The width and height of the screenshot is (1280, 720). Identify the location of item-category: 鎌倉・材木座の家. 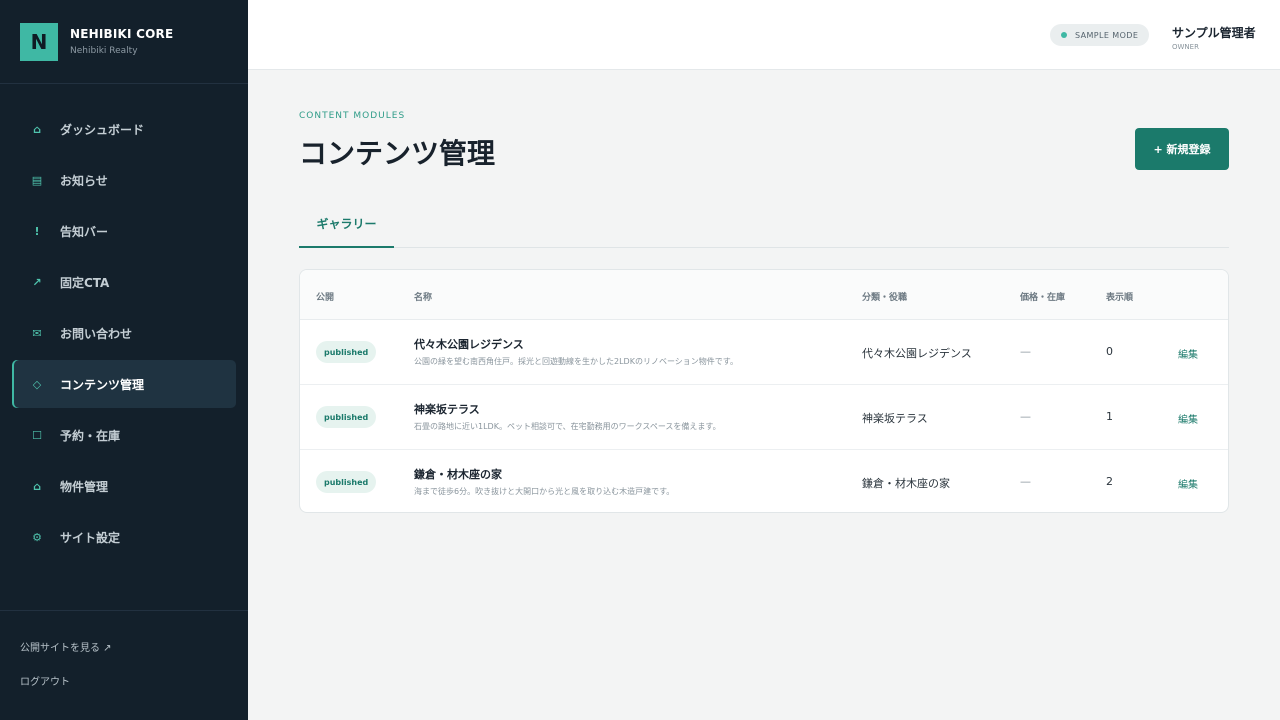
(906, 483).